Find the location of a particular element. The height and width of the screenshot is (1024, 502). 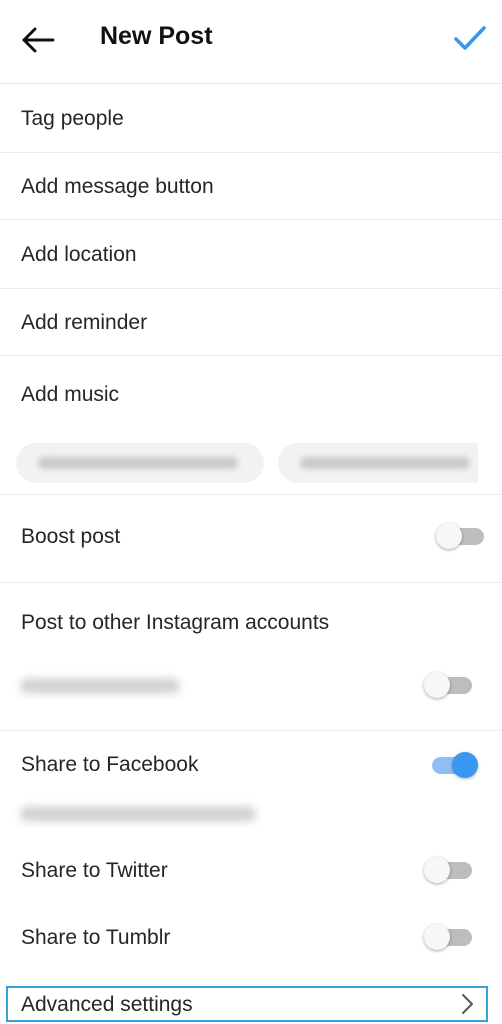

share-tumblr-toggle is located at coordinates (448, 937).